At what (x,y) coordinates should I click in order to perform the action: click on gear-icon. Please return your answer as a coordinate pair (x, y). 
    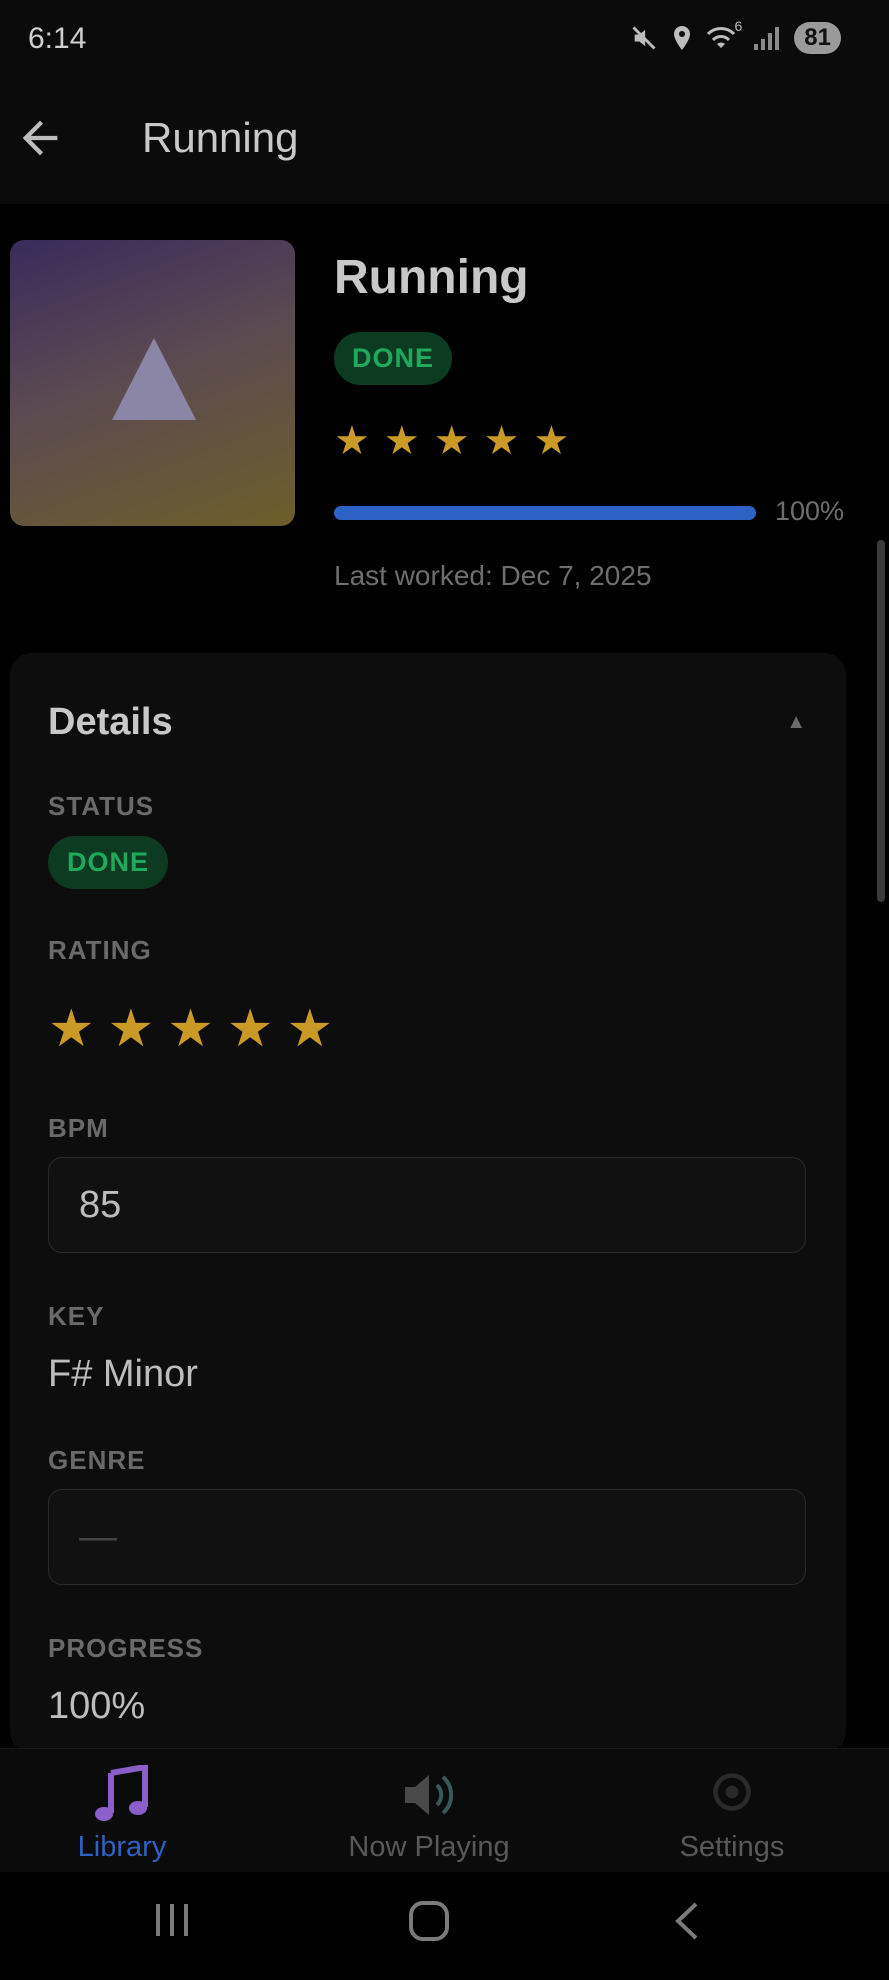
    Looking at the image, I should click on (732, 1796).